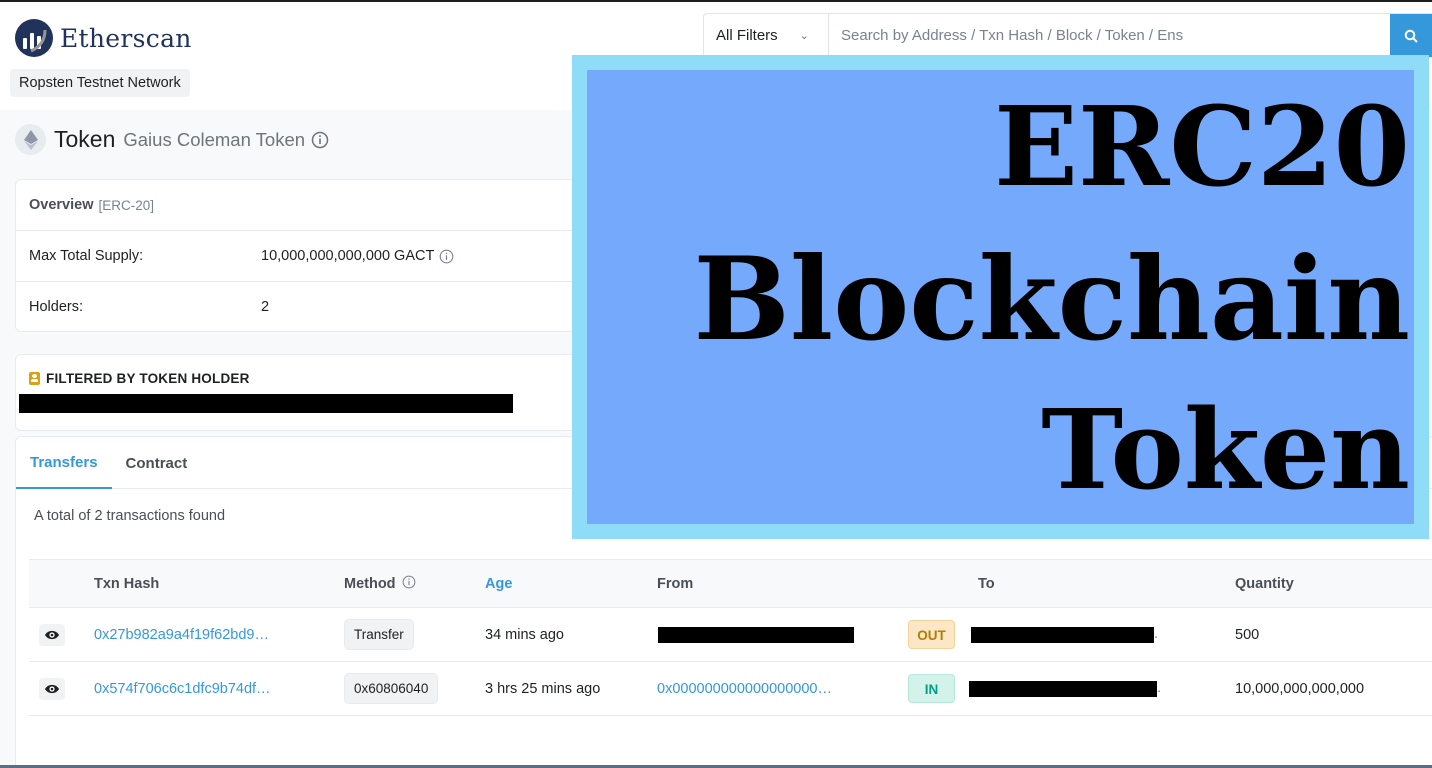  What do you see at coordinates (571, 688) in the screenshot?
I see `age-cell: 3 hrs 25 mins ago` at bounding box center [571, 688].